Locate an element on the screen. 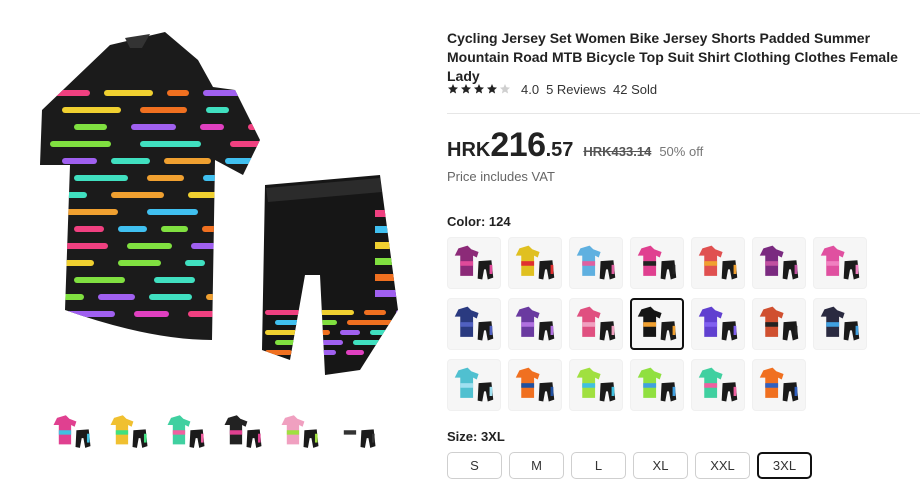  color-label: Color: 124 is located at coordinates (479, 221).